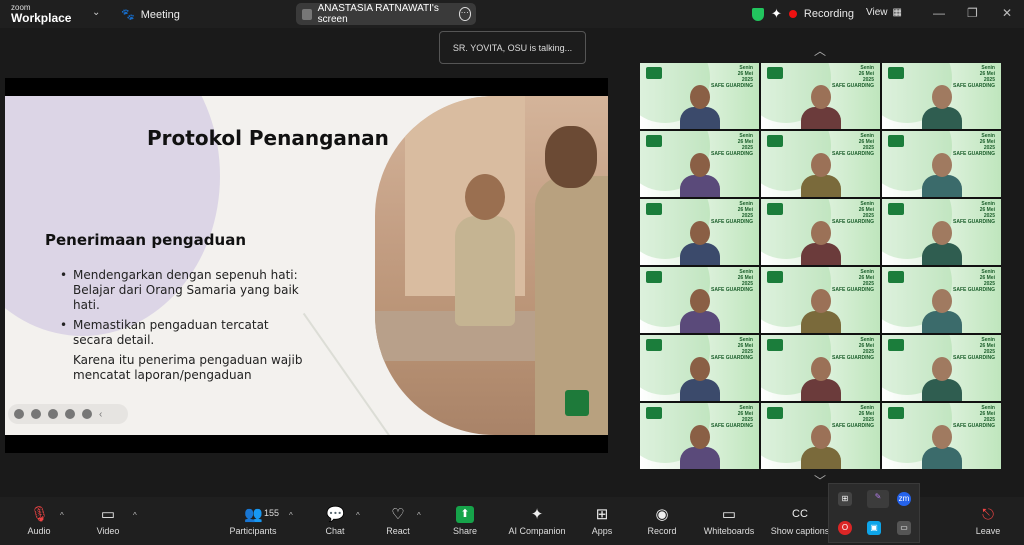 The height and width of the screenshot is (545, 1024). Describe the element at coordinates (537, 531) in the screenshot. I see `ai-companion-label: AI Companion` at that location.